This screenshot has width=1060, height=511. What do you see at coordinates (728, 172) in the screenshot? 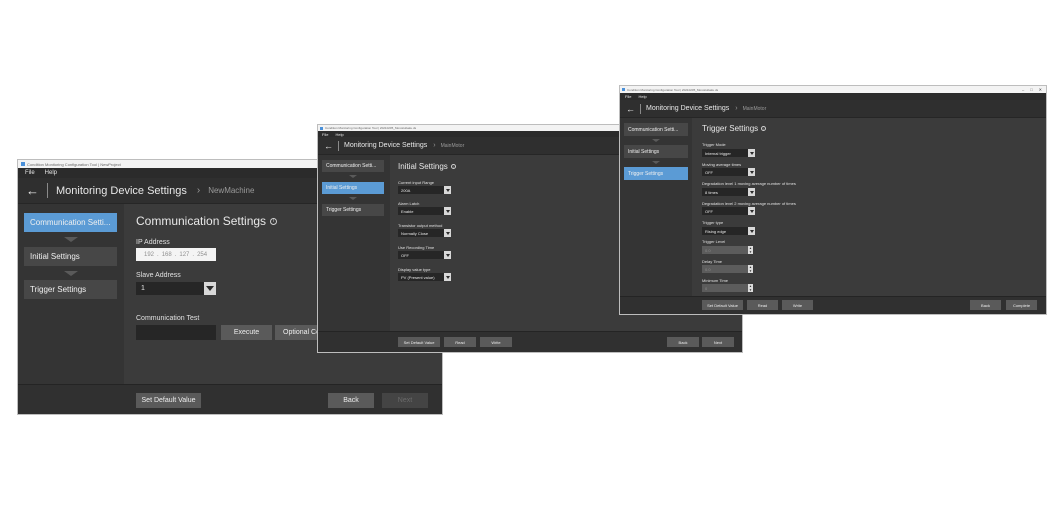
I see `moving-average-select: OFF` at bounding box center [728, 172].